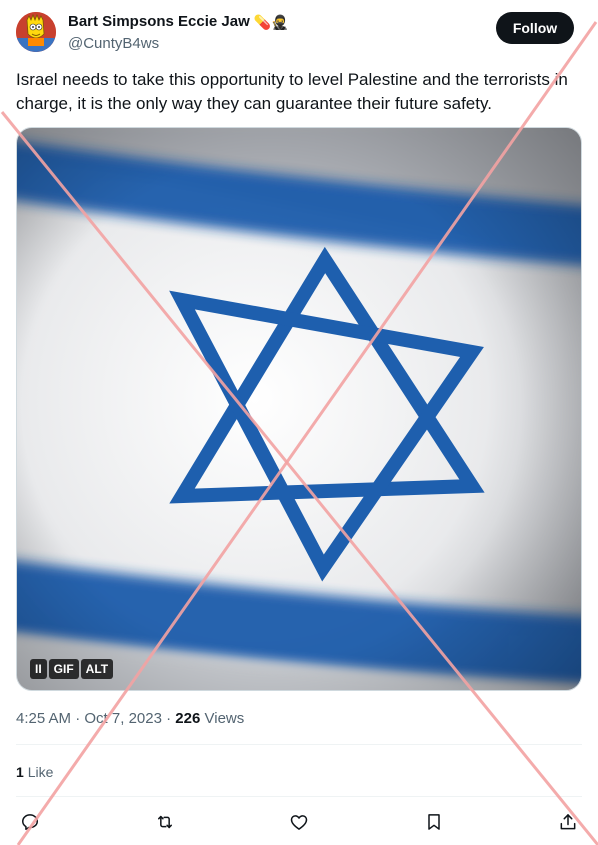 Image resolution: width=598 pixels, height=845 pixels. I want to click on display-name-text: Bart Simpsons Eccie Jaw, so click(159, 21).